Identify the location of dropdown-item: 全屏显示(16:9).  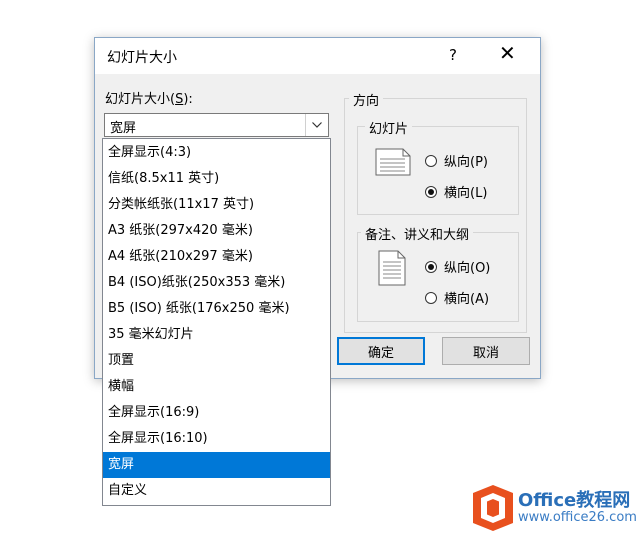
(216, 413).